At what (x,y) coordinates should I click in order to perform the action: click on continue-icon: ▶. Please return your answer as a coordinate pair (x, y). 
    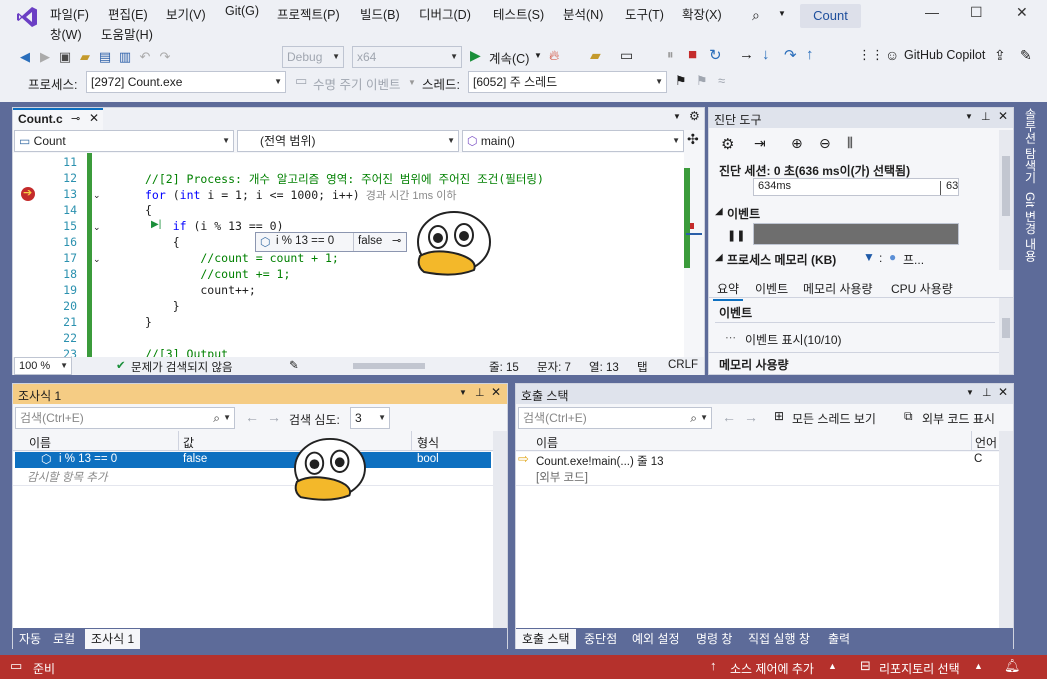
    Looking at the image, I should click on (475, 55).